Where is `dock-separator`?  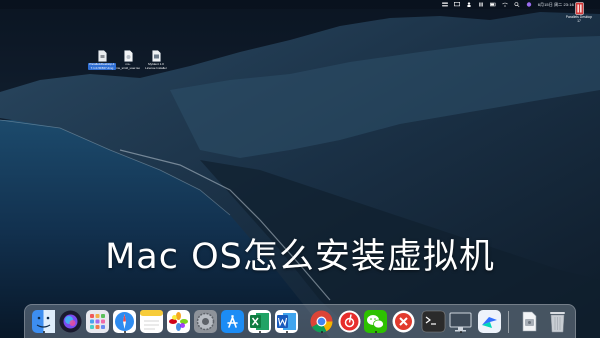
dock-separator is located at coordinates (508, 322).